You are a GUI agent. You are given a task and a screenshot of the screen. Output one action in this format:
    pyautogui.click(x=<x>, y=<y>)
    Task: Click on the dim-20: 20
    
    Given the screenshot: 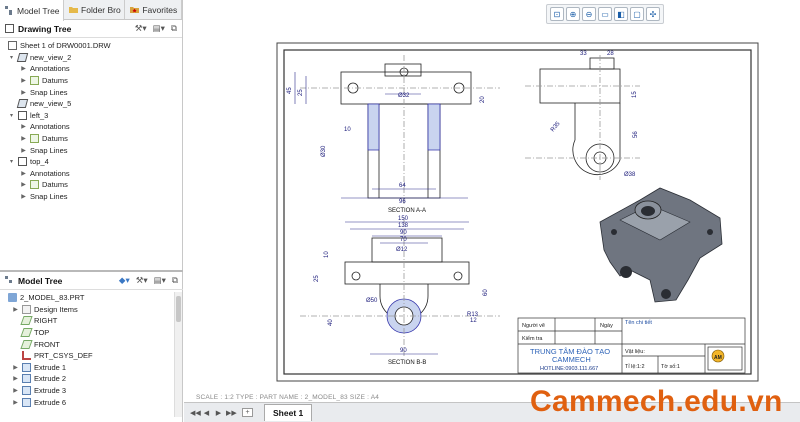 What is the action you would take?
    pyautogui.click(x=483, y=99)
    